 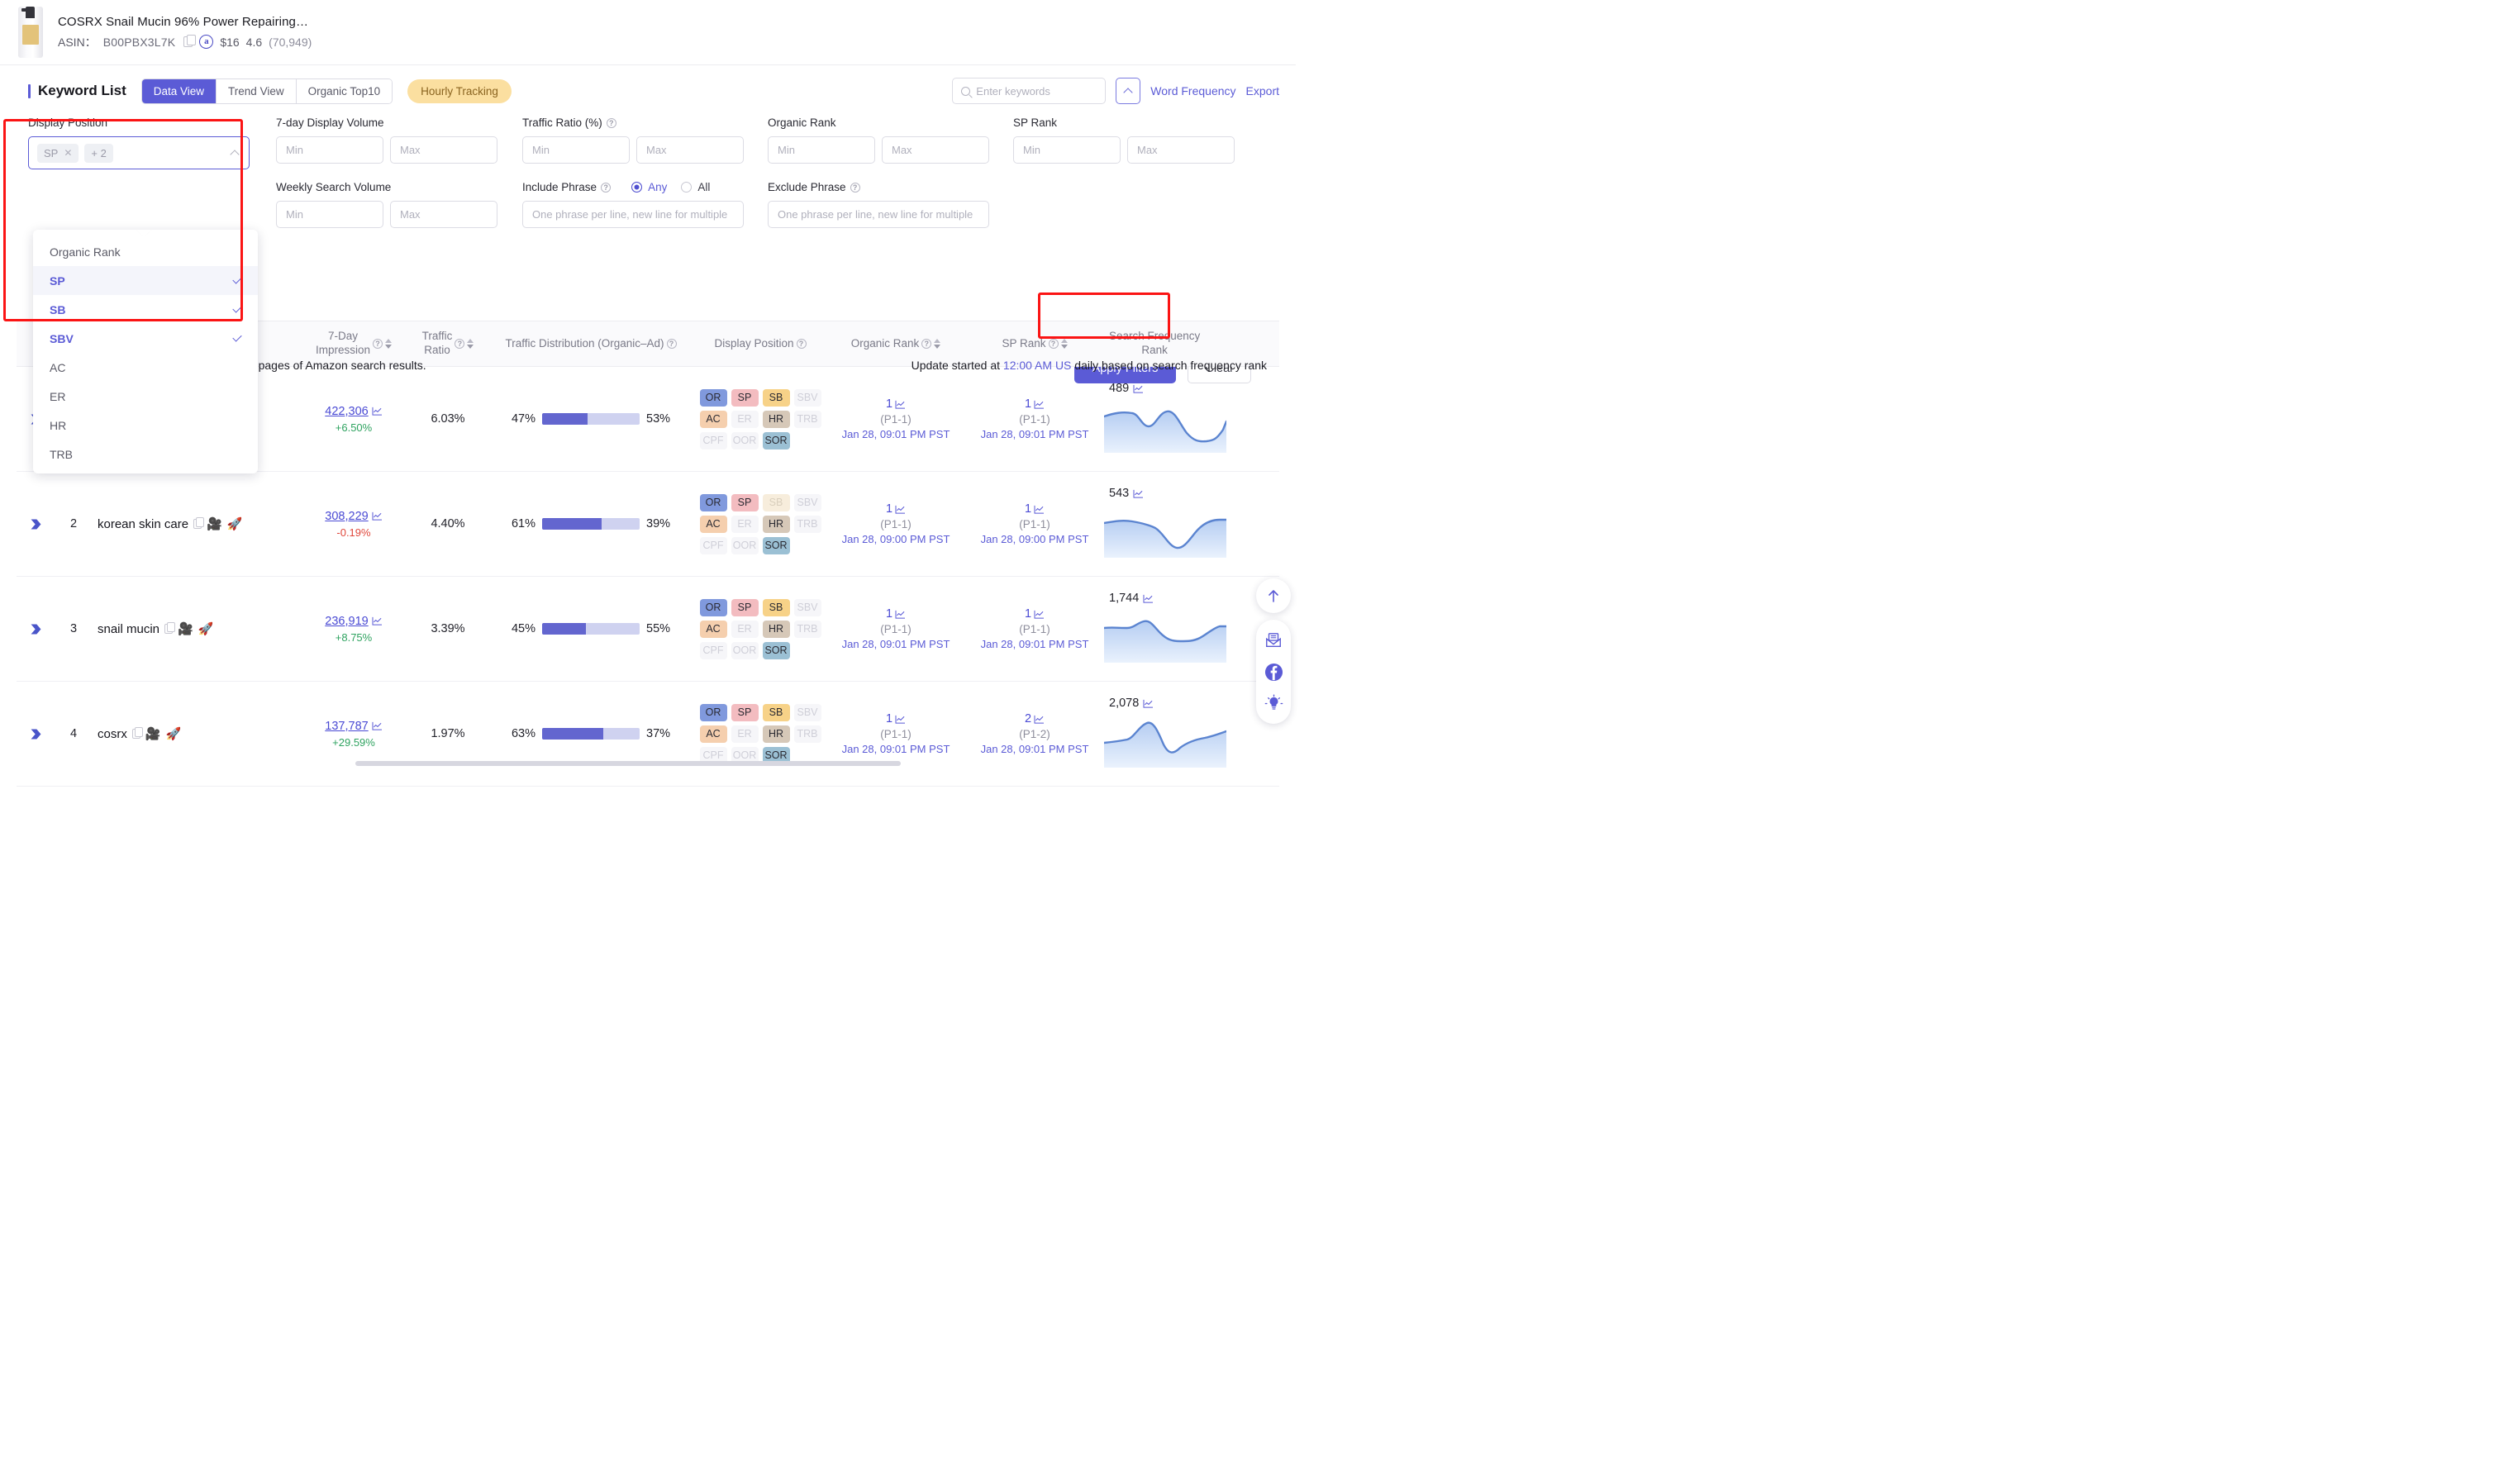 What do you see at coordinates (1128, 91) in the screenshot?
I see `collapse-filters-button` at bounding box center [1128, 91].